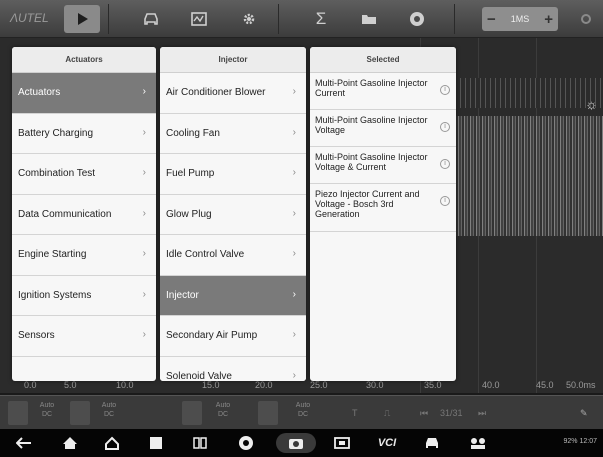 The height and width of the screenshot is (457, 603). What do you see at coordinates (417, 19) in the screenshot?
I see `help-button` at bounding box center [417, 19].